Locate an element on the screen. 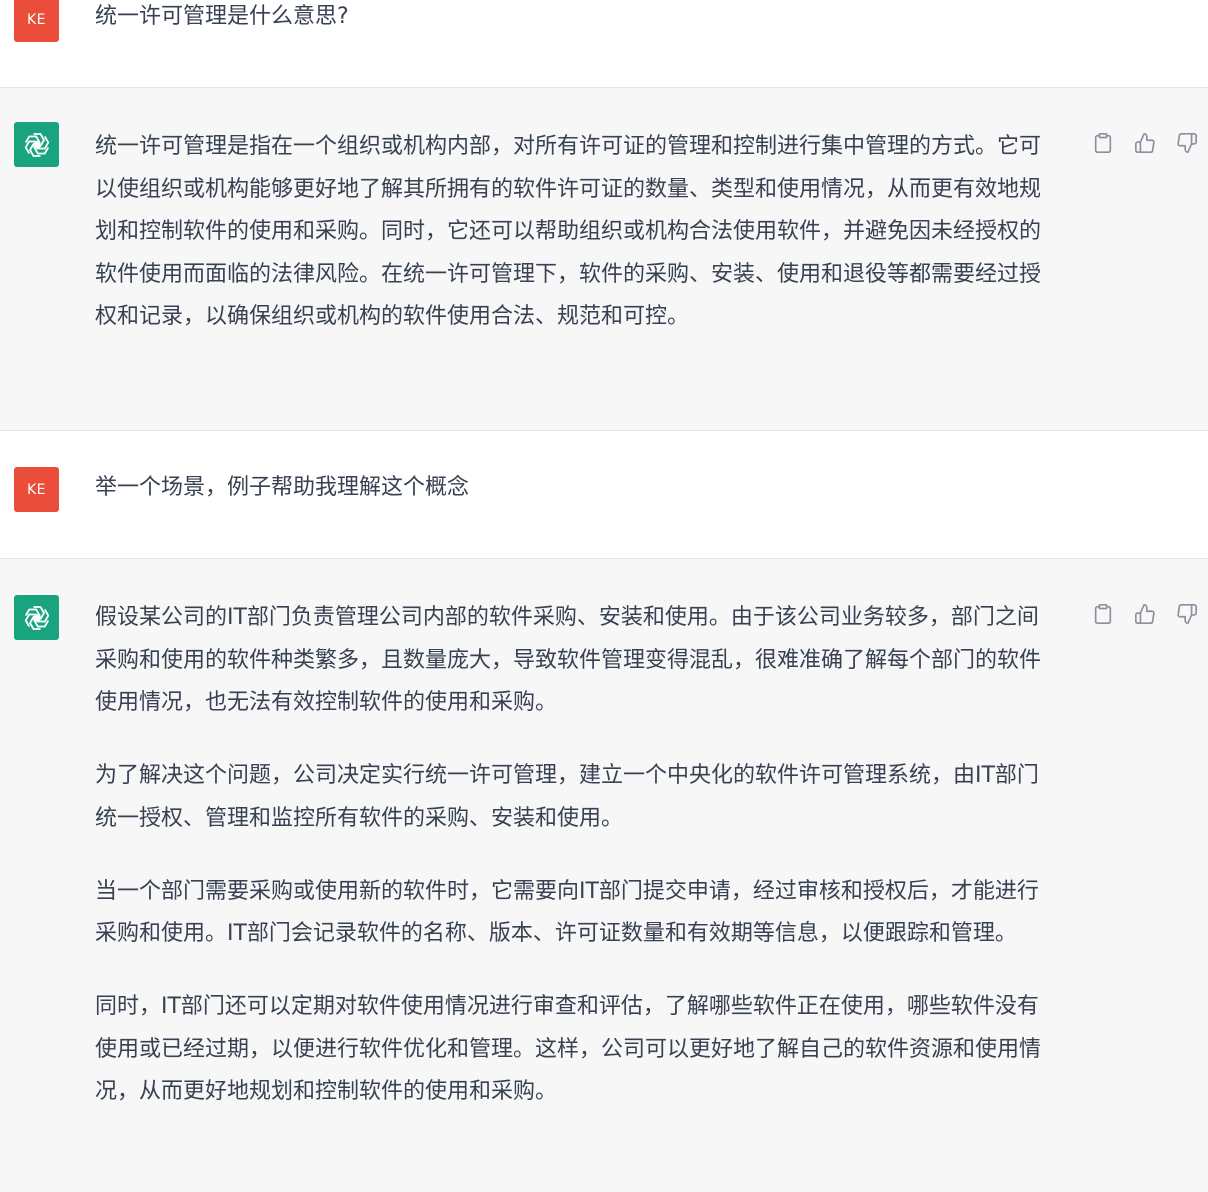 The width and height of the screenshot is (1208, 1192). message-paragraph: 统一许可管理是什么意思? is located at coordinates (222, 16).